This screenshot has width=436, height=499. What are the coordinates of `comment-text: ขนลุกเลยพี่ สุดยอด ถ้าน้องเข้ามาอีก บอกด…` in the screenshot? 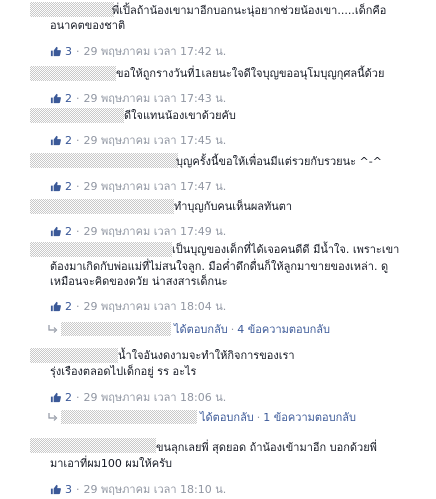 It's located at (266, 447).